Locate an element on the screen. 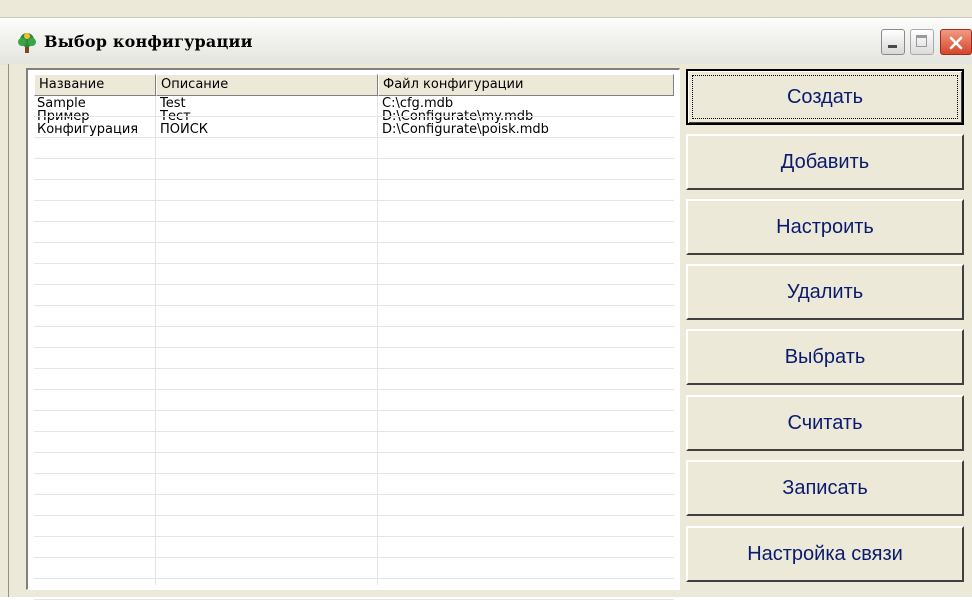 Image resolution: width=972 pixels, height=600 pixels. maximize-button is located at coordinates (922, 42).